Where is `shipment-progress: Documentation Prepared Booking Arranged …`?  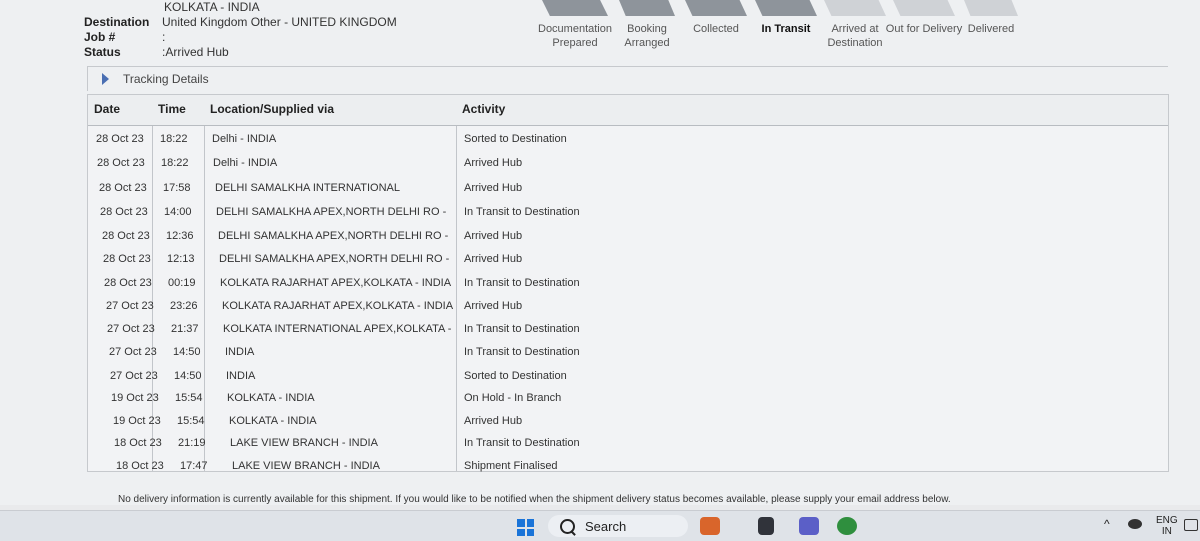 shipment-progress: Documentation Prepared Booking Arranged … is located at coordinates (780, 27).